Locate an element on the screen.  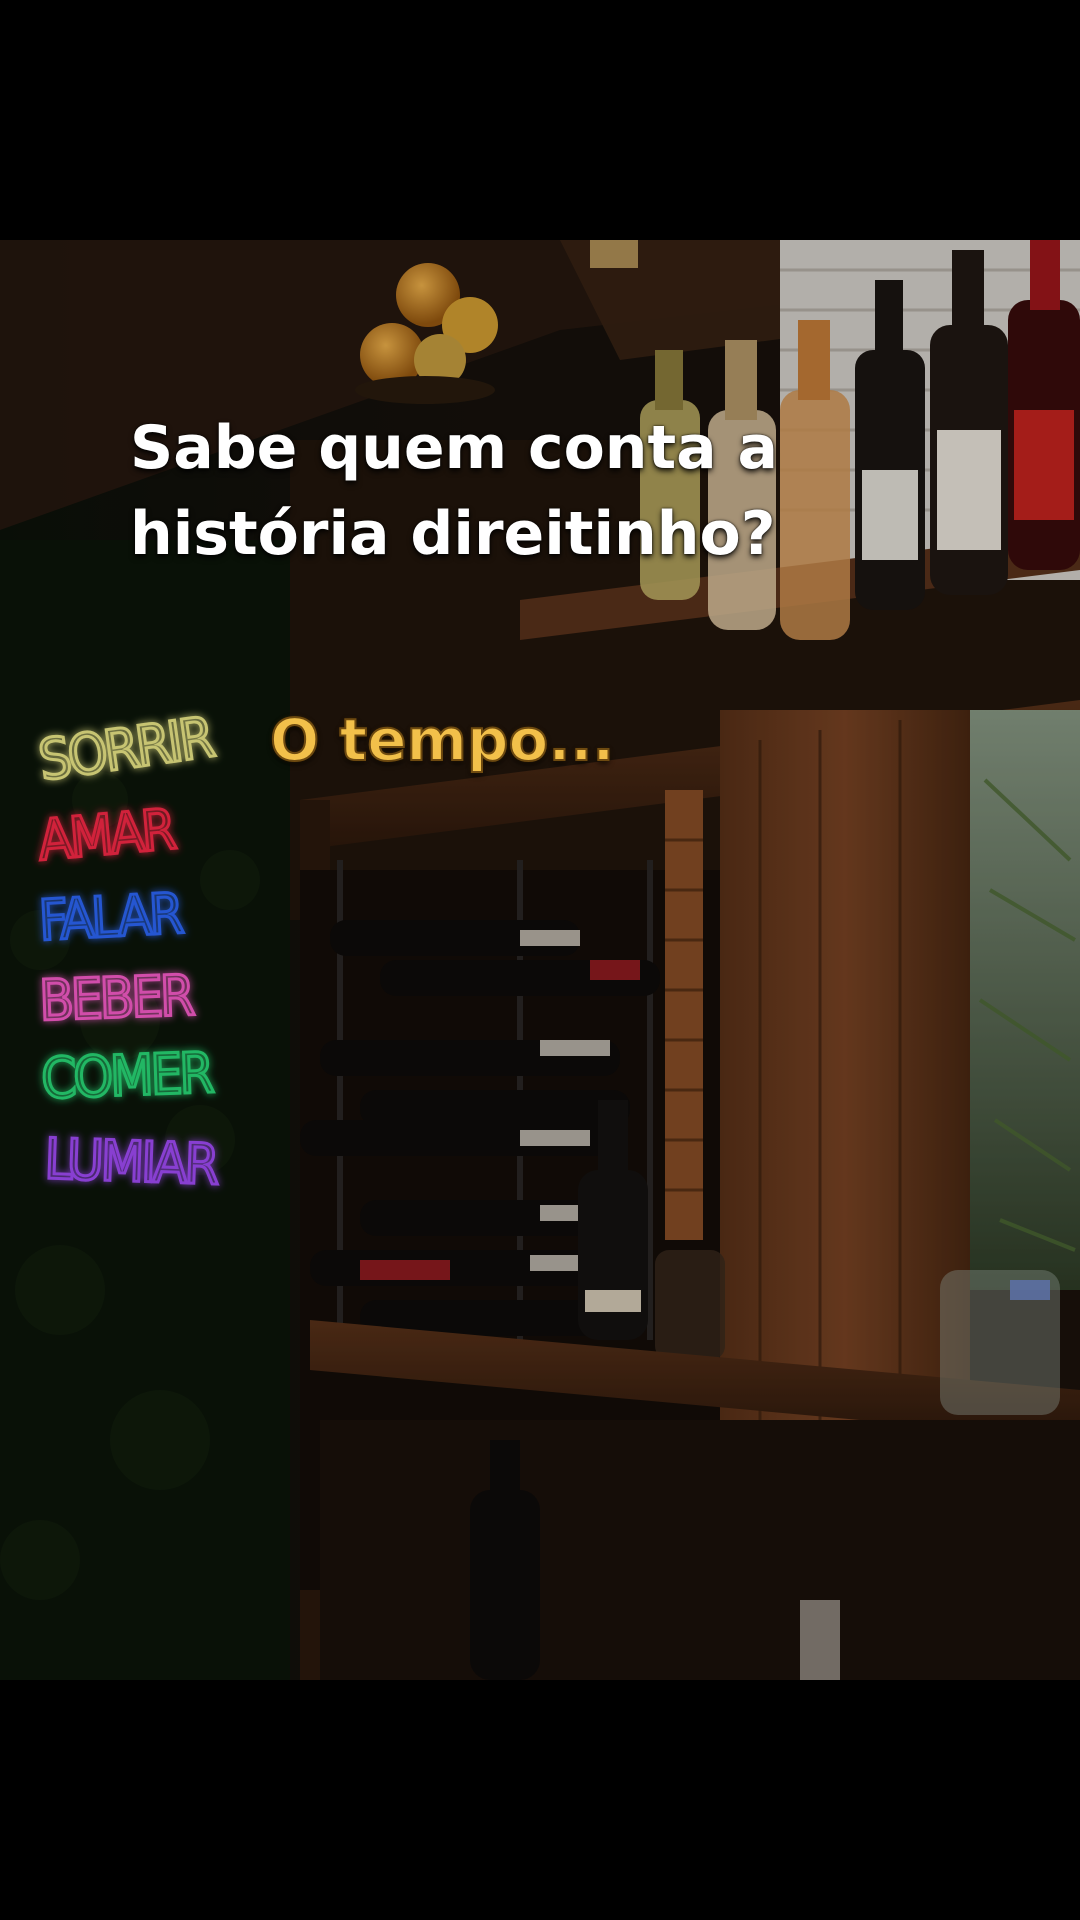
letterbox-bottom is located at coordinates (540, 1800).